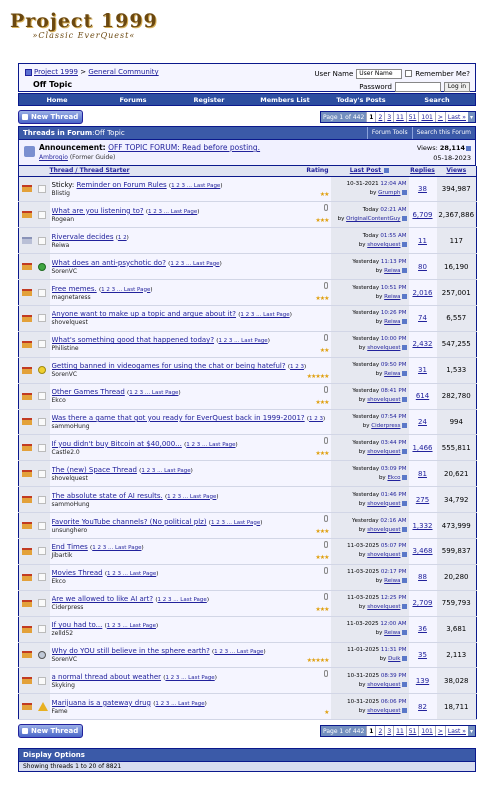 The width and height of the screenshot is (494, 800). Describe the element at coordinates (107, 677) in the screenshot. I see `thread-title-link: a normal thread about weather` at that location.